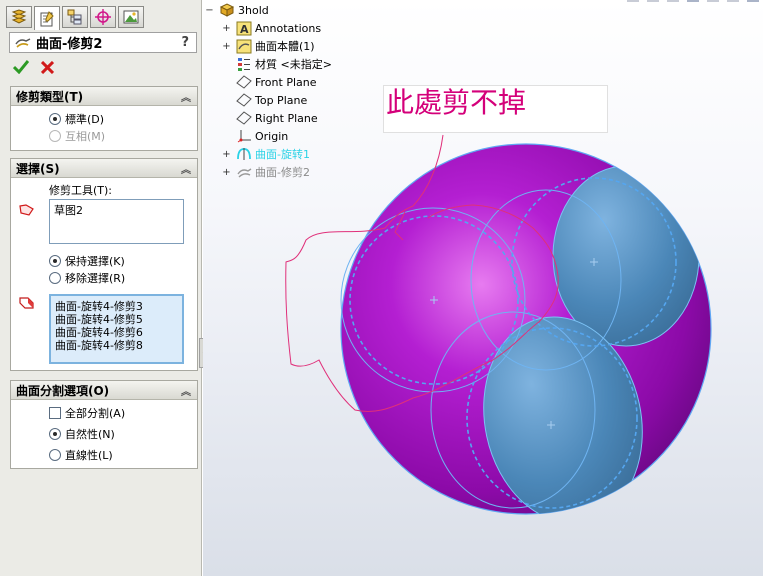  I want to click on display-manager-icon, so click(131, 17).